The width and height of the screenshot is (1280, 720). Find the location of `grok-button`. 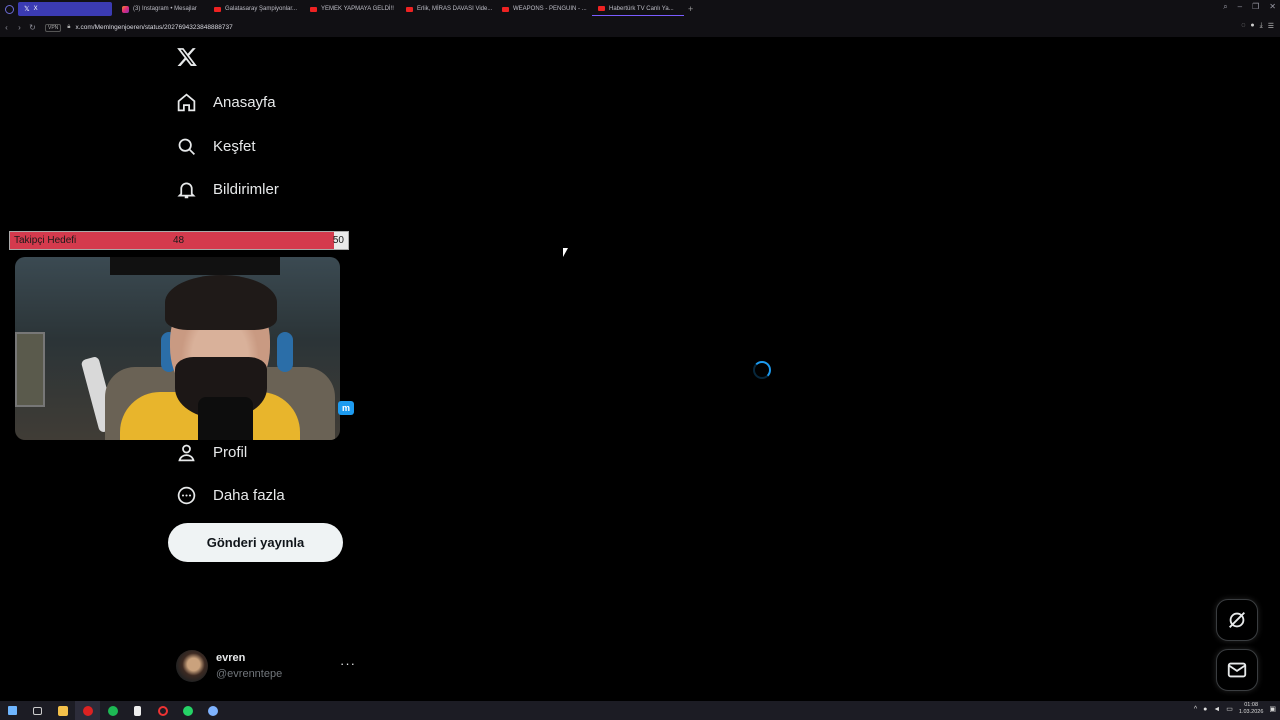

grok-button is located at coordinates (1237, 620).